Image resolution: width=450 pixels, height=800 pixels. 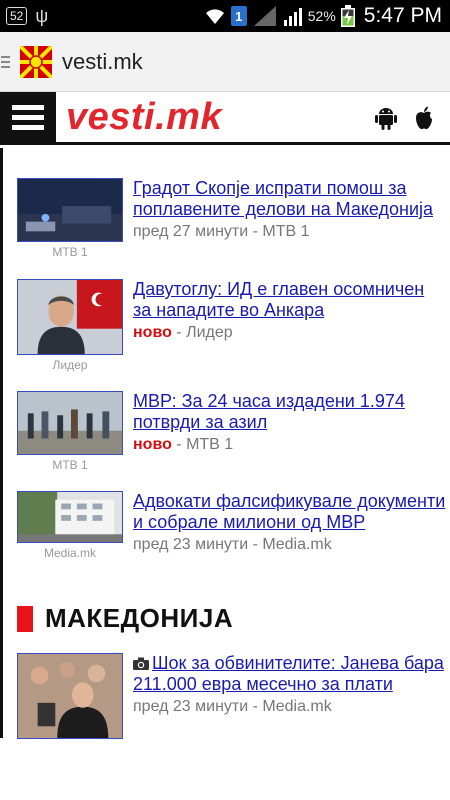 I want to click on thumbnail-caption: Media.mk, so click(x=69, y=553).